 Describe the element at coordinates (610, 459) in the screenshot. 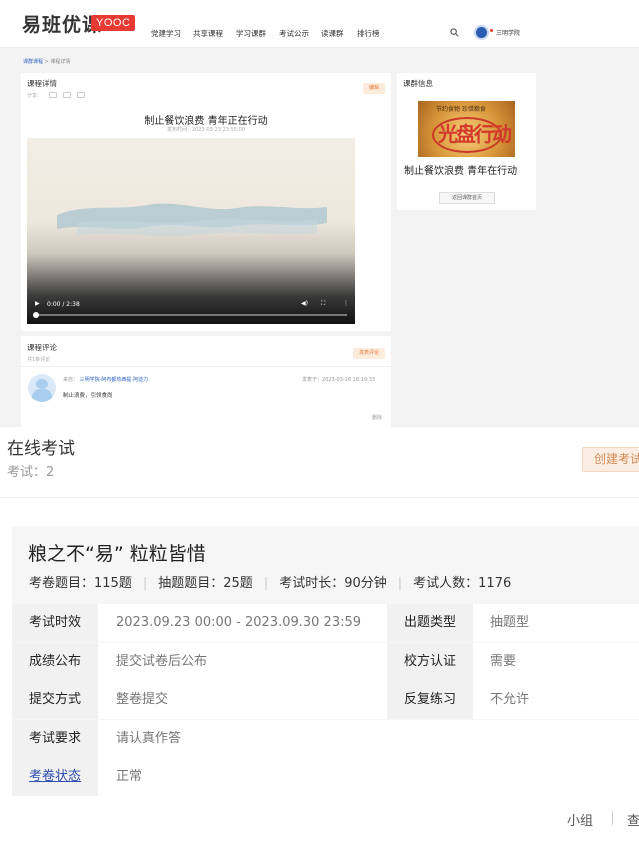

I see `create-exam-button: 创建考试` at that location.